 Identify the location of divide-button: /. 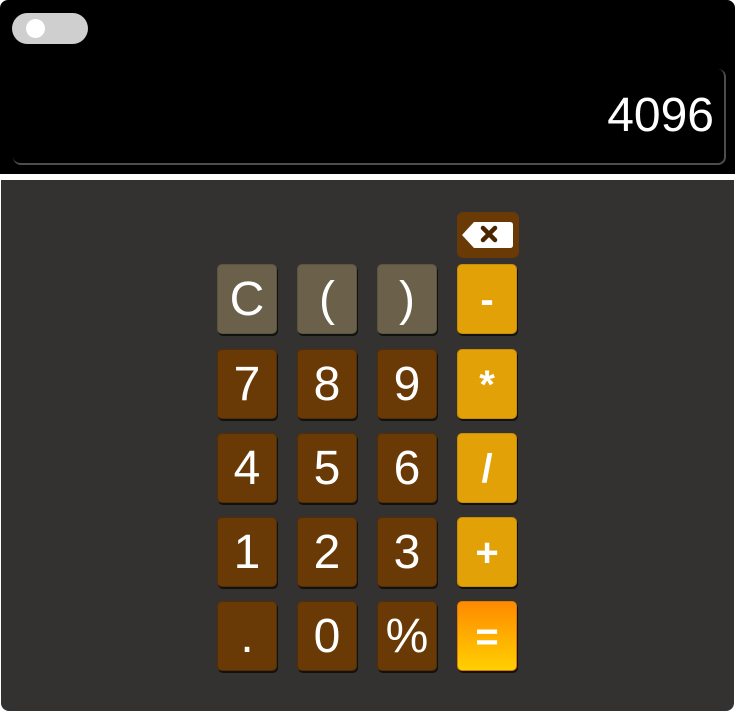
(487, 468).